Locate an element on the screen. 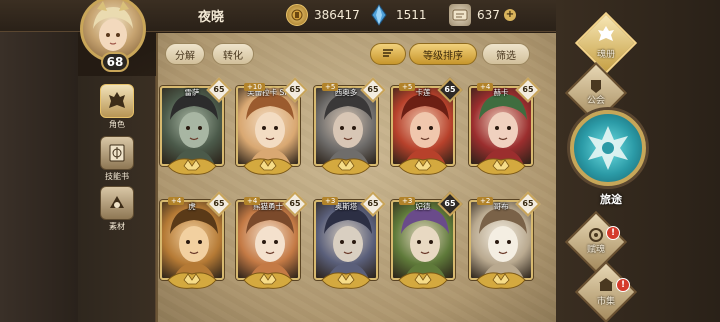 Image resolution: width=720 pixels, height=322 pixels. nav-label-material: 素材 is located at coordinates (117, 226).